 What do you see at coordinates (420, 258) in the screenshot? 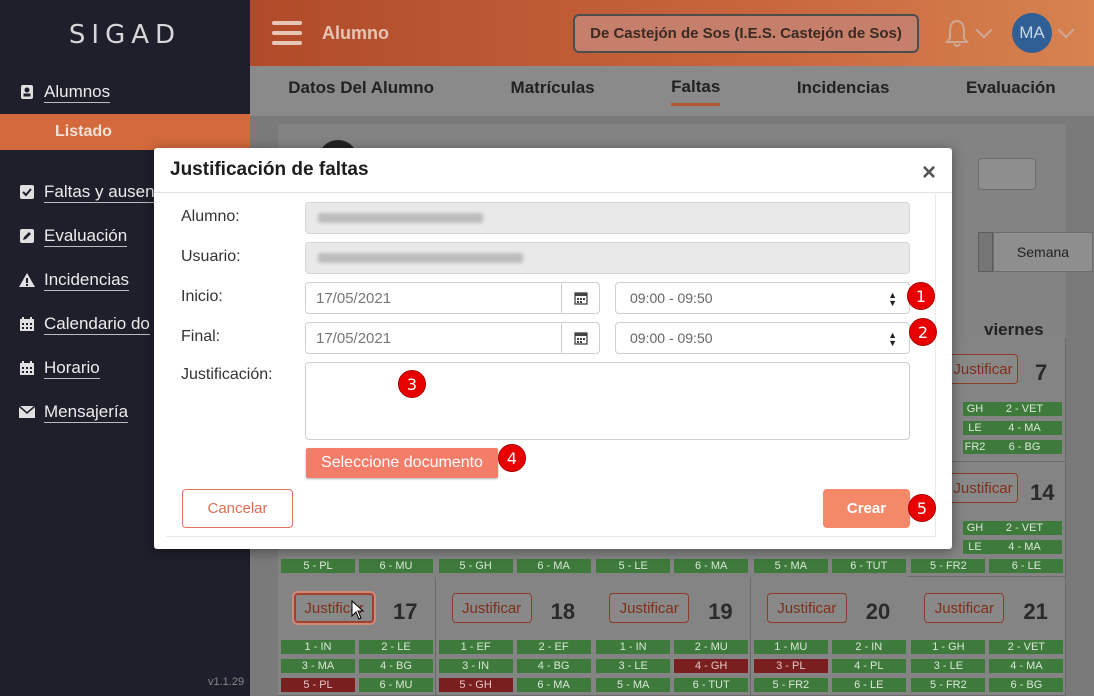
I see `blurred-username` at bounding box center [420, 258].